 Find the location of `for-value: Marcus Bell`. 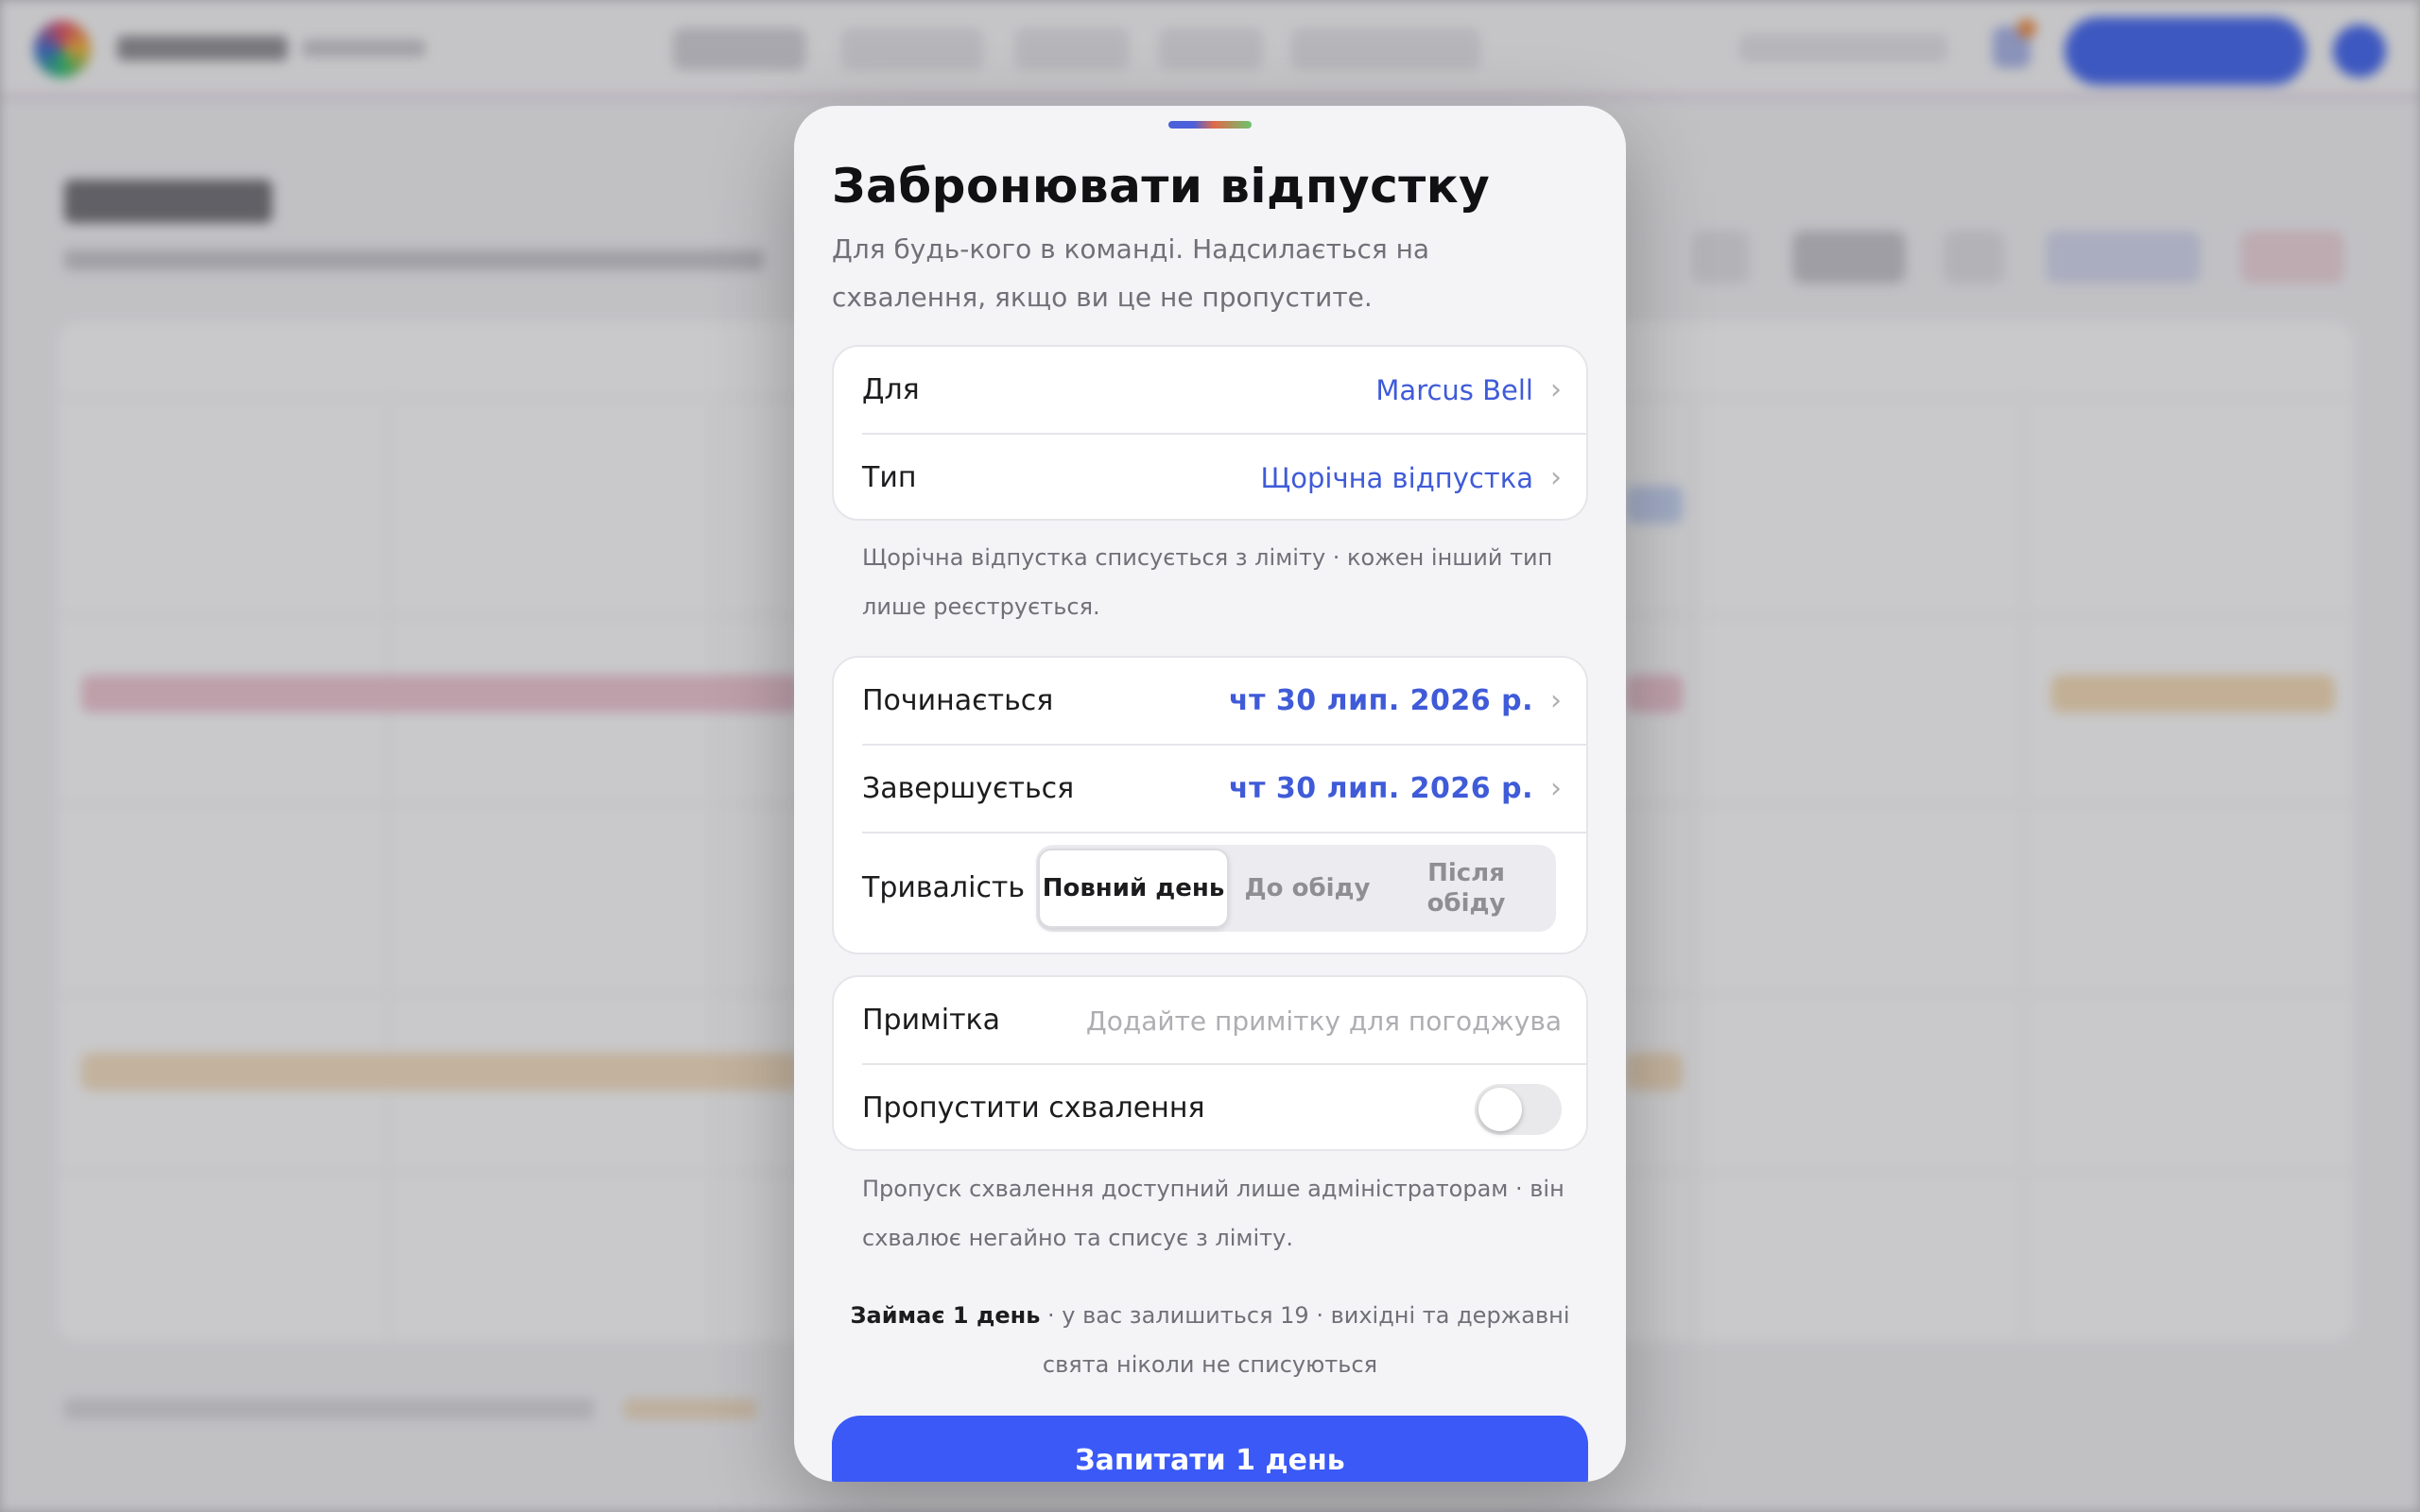

for-value: Marcus Bell is located at coordinates (1454, 390).